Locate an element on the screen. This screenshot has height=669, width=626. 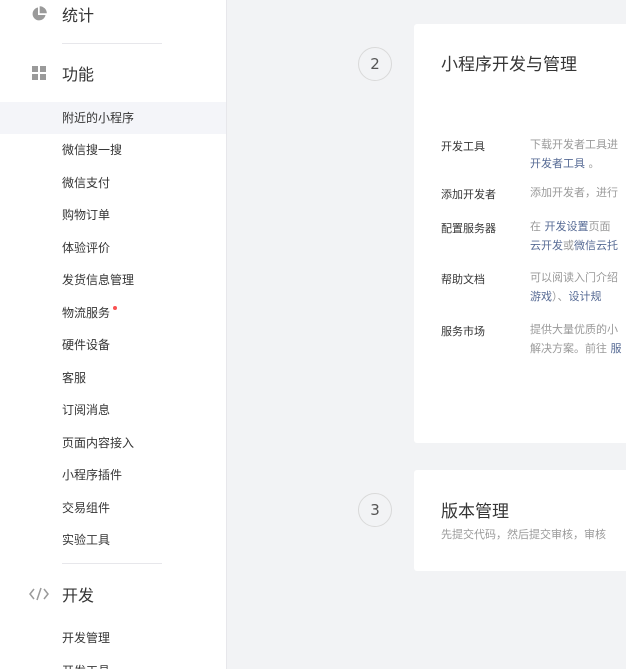
row-desc-add-developer: 添加开发者，进行 is located at coordinates (574, 192).